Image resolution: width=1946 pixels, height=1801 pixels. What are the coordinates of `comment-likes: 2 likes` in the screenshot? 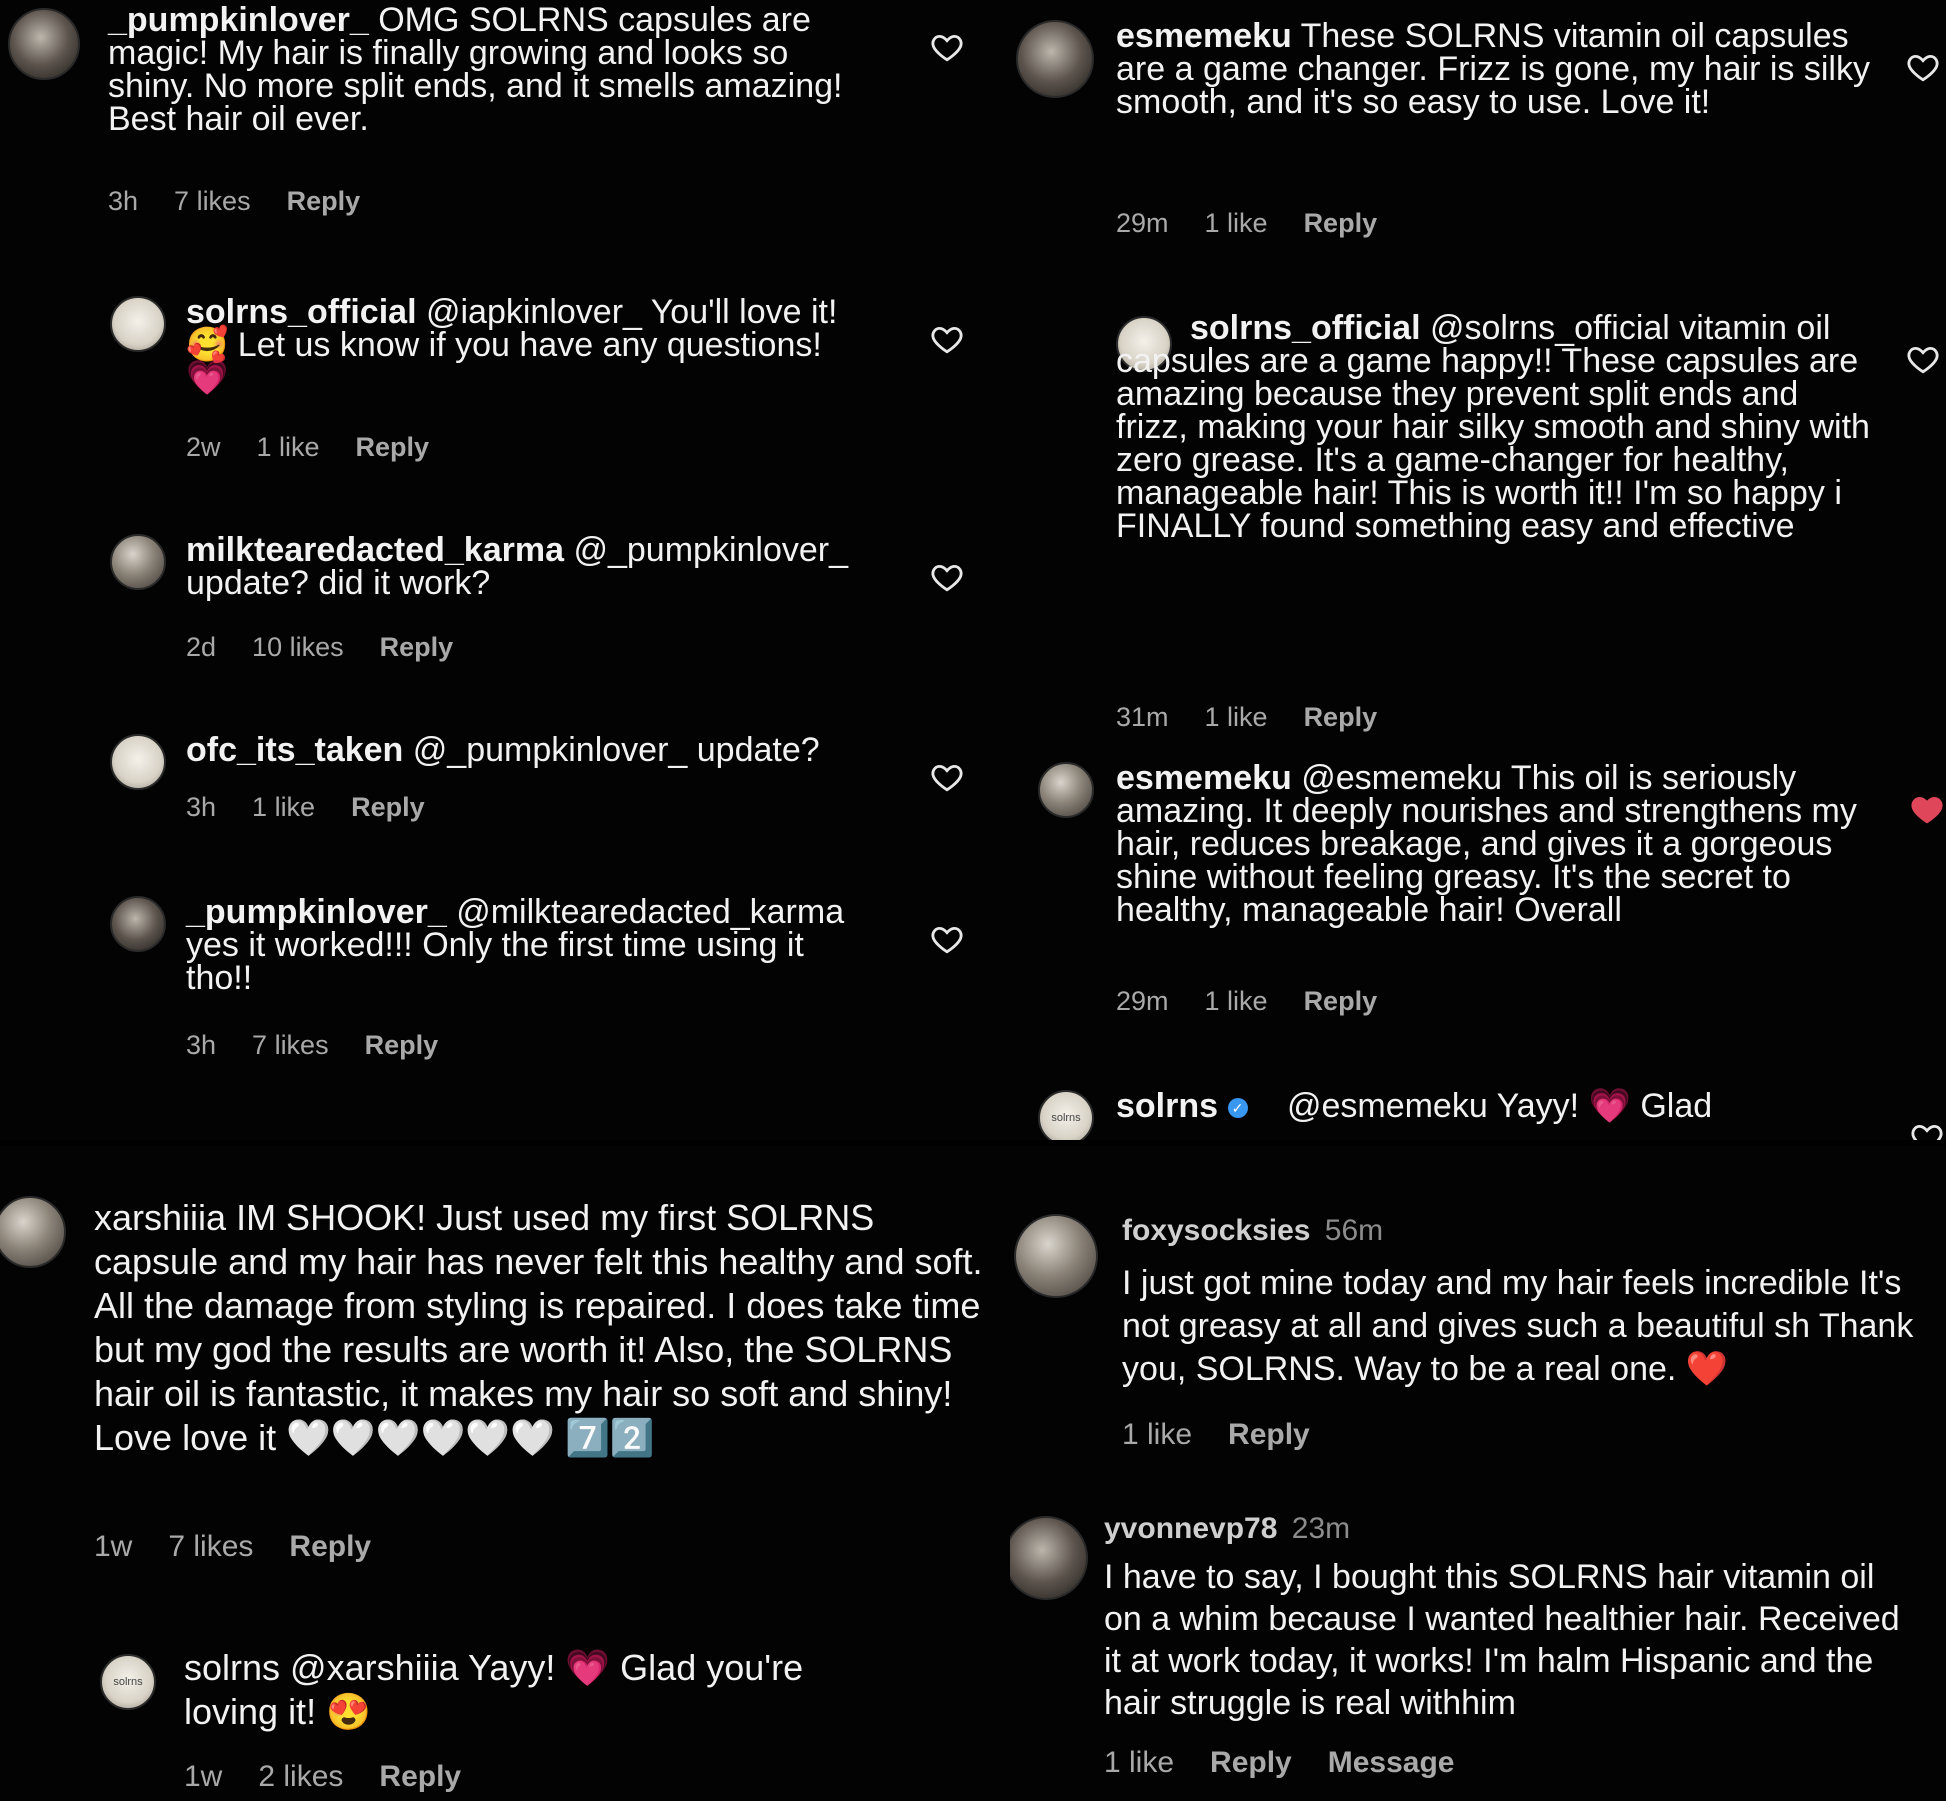 It's located at (300, 1777).